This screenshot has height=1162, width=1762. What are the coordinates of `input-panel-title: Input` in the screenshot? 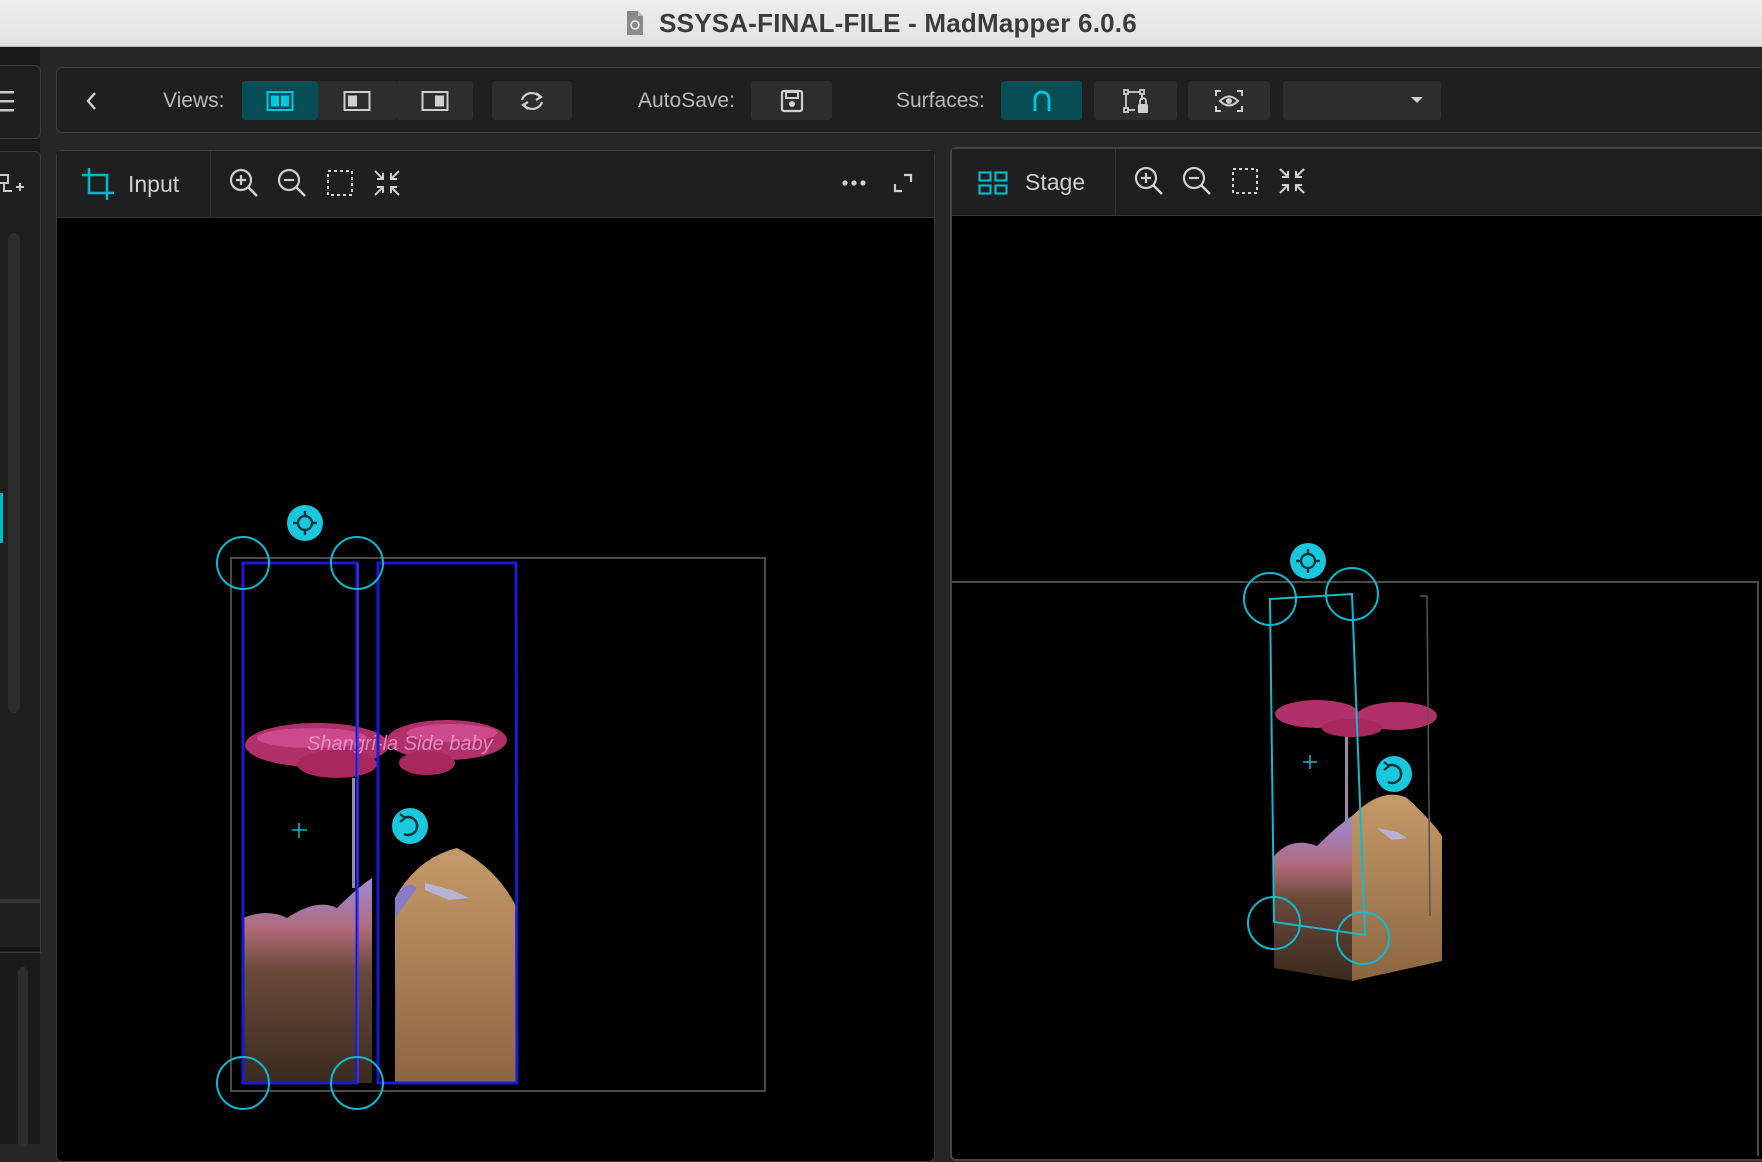 It's located at (154, 184).